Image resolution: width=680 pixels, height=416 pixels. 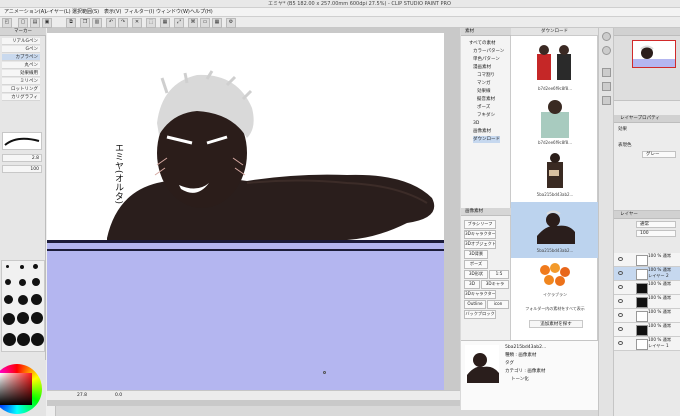 What do you see at coordinates (476, 123) in the screenshot?
I see `tree-3d: 3D` at bounding box center [476, 123].